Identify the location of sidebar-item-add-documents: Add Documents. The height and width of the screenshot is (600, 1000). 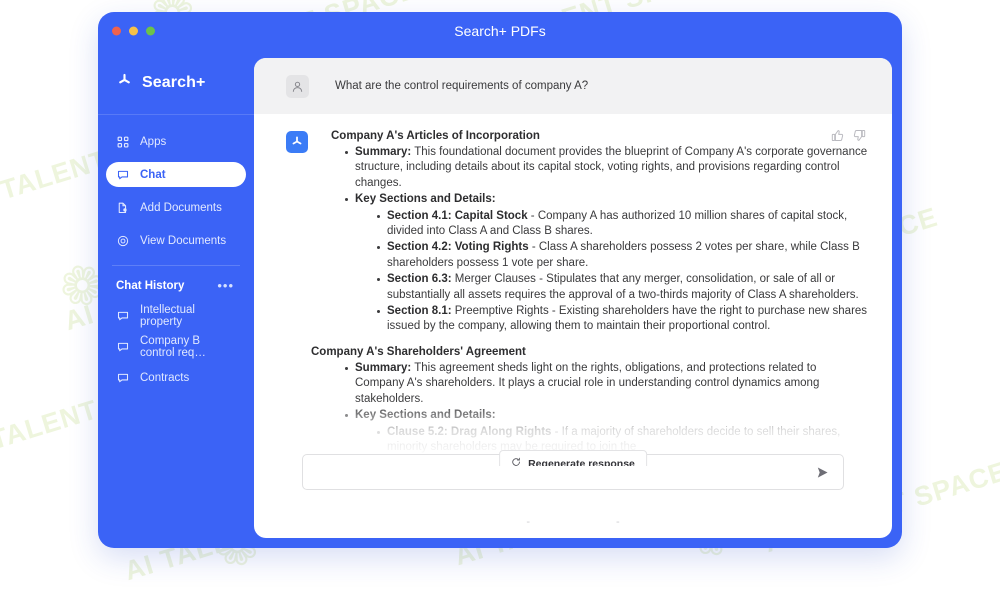
(176, 207).